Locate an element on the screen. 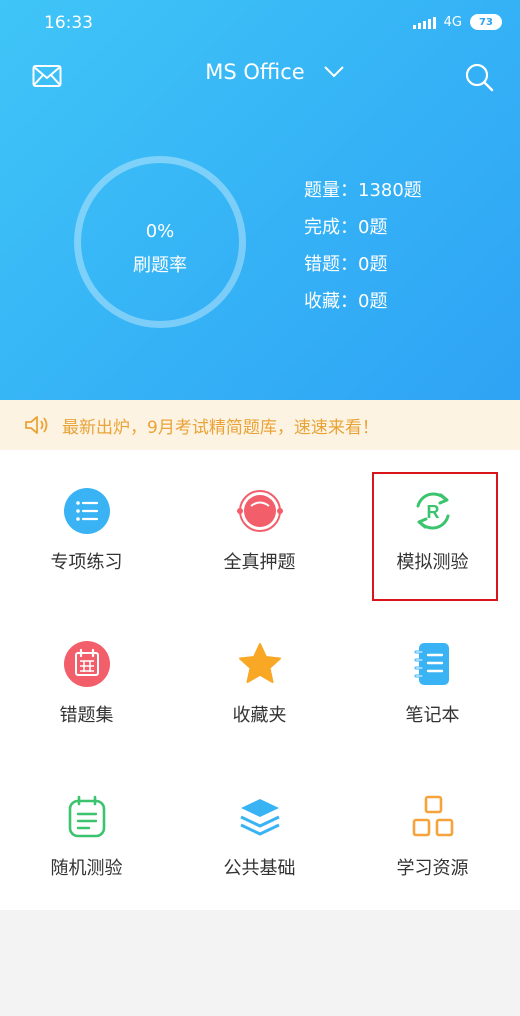 This screenshot has width=520, height=1016. stat-row: 完成： 0题 is located at coordinates (363, 225).